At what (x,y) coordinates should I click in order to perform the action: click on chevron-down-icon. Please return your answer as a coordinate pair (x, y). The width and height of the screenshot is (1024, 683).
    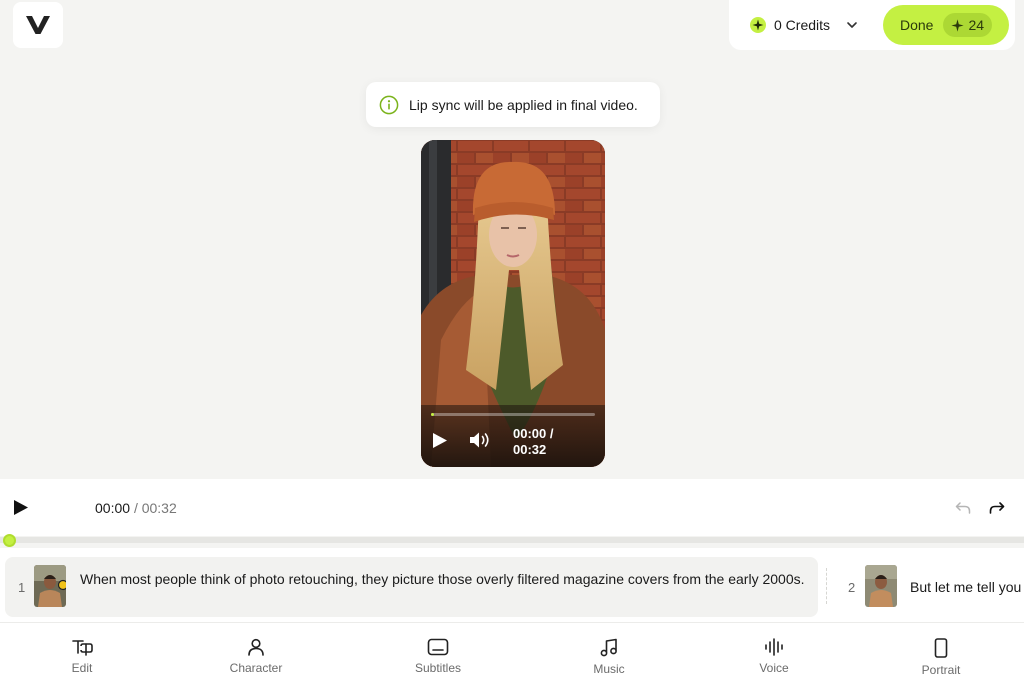
    Looking at the image, I should click on (852, 25).